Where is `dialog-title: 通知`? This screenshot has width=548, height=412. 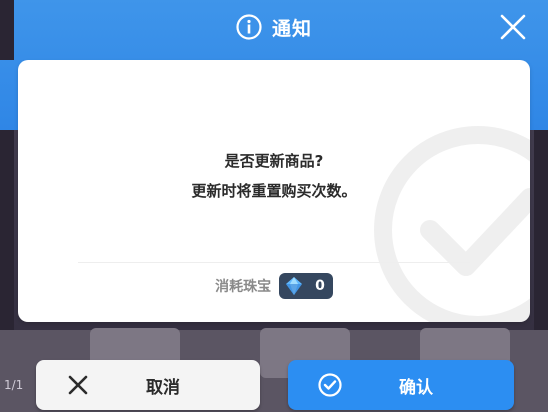
dialog-title: 通知 is located at coordinates (291, 28).